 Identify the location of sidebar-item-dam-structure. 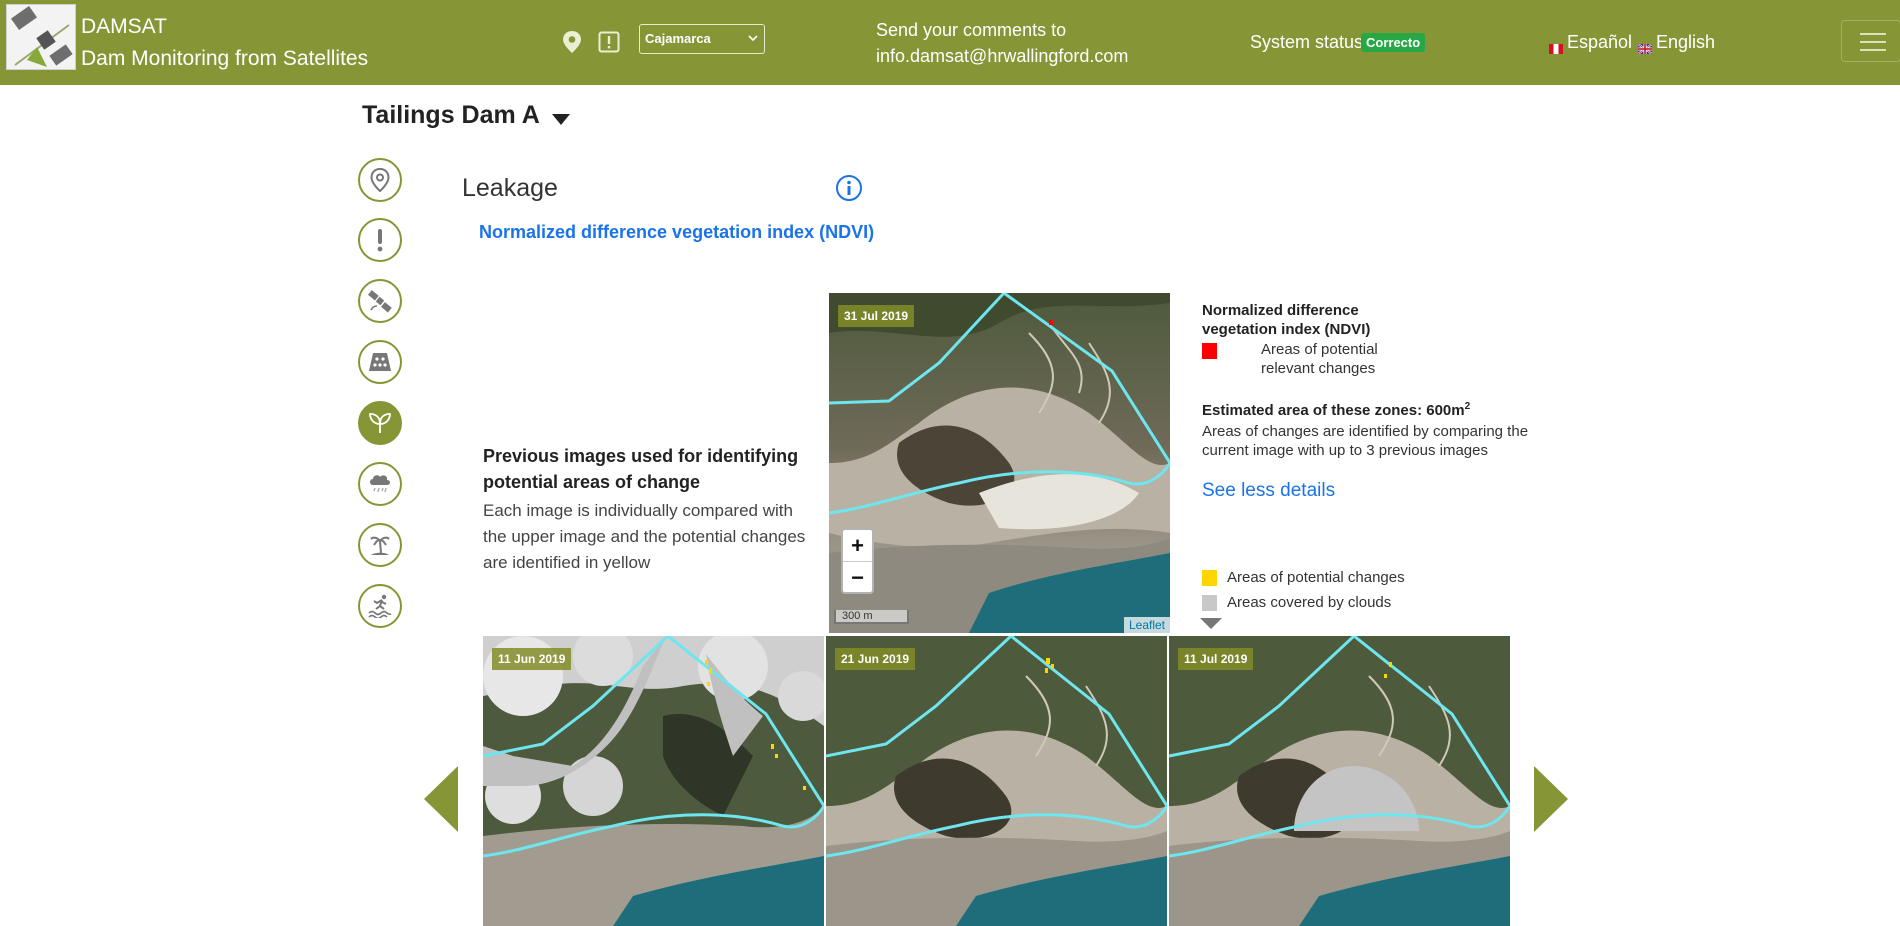
(380, 362).